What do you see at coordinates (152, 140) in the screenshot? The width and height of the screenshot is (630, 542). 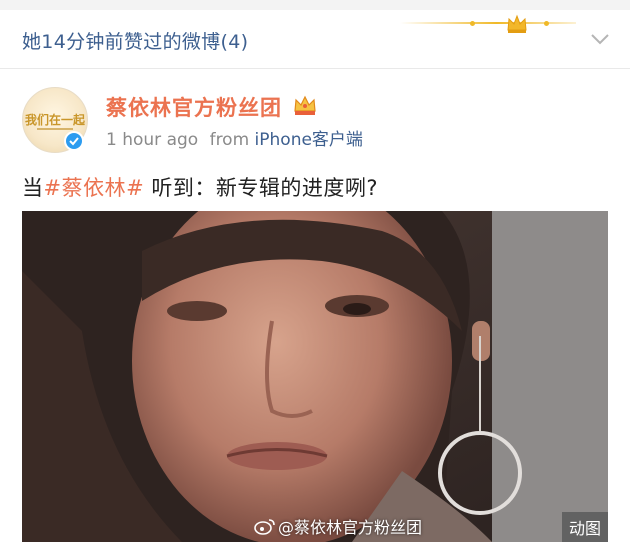 I see `post-time: 1 hour ago` at bounding box center [152, 140].